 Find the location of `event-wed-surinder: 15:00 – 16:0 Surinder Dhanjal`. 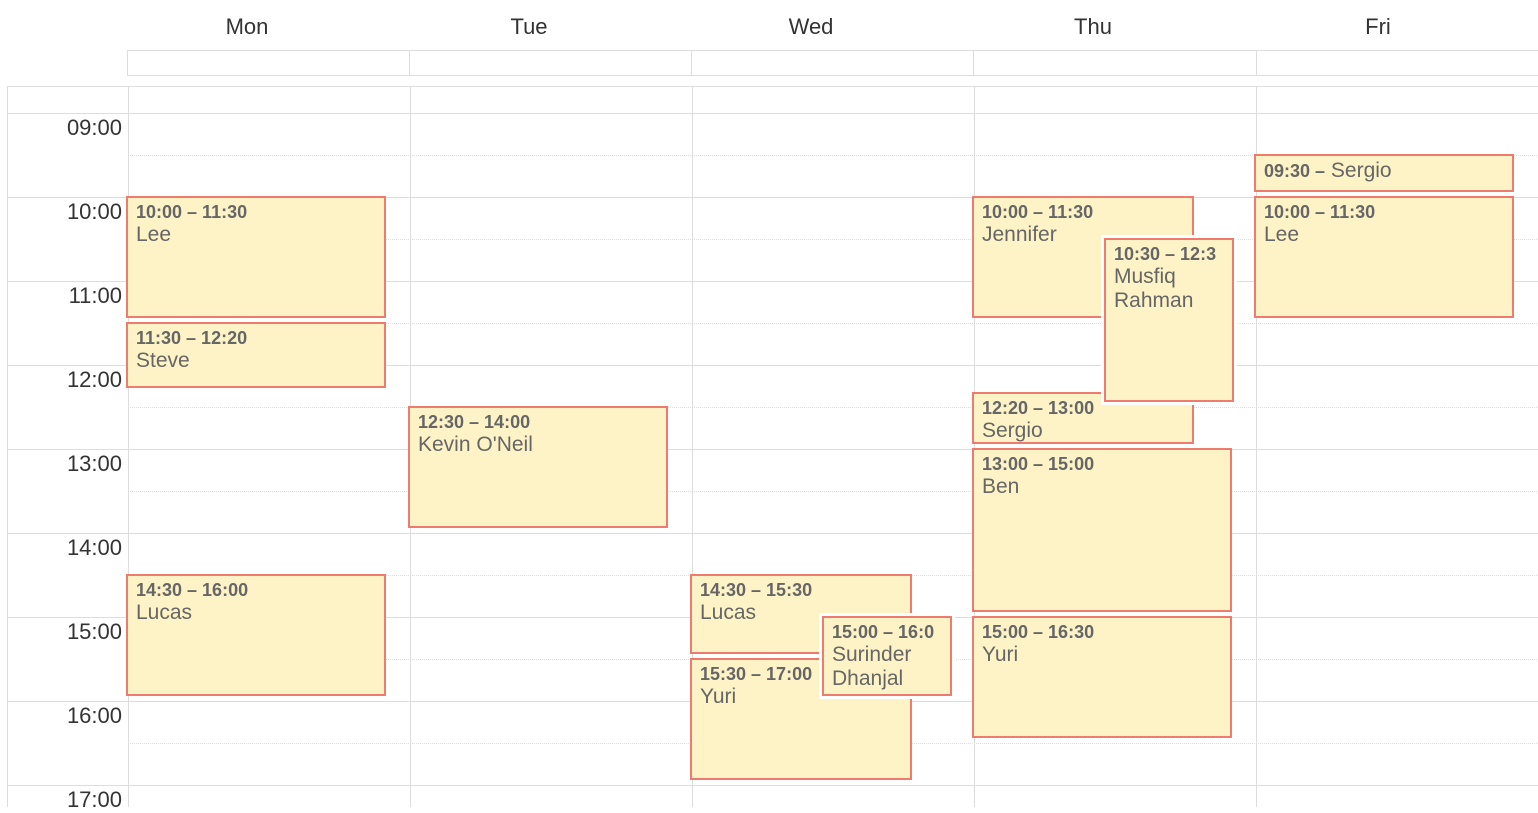

event-wed-surinder: 15:00 – 16:0 Surinder Dhanjal is located at coordinates (887, 656).